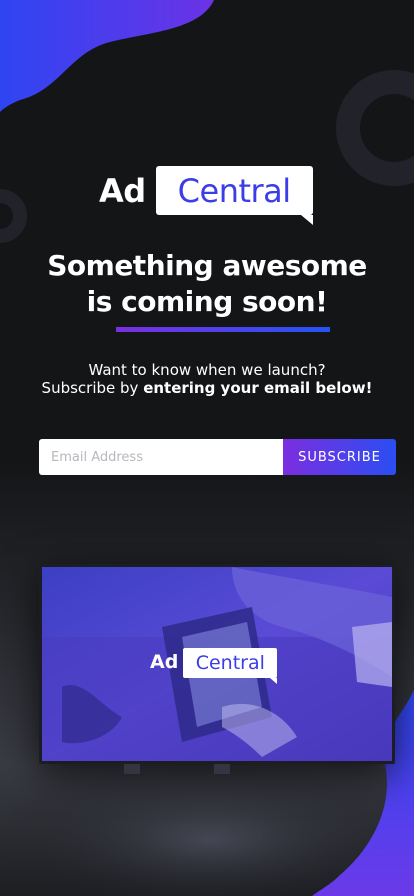 Image resolution: width=414 pixels, height=896 pixels. What do you see at coordinates (258, 388) in the screenshot?
I see `subtext-bold: entering your email below!` at bounding box center [258, 388].